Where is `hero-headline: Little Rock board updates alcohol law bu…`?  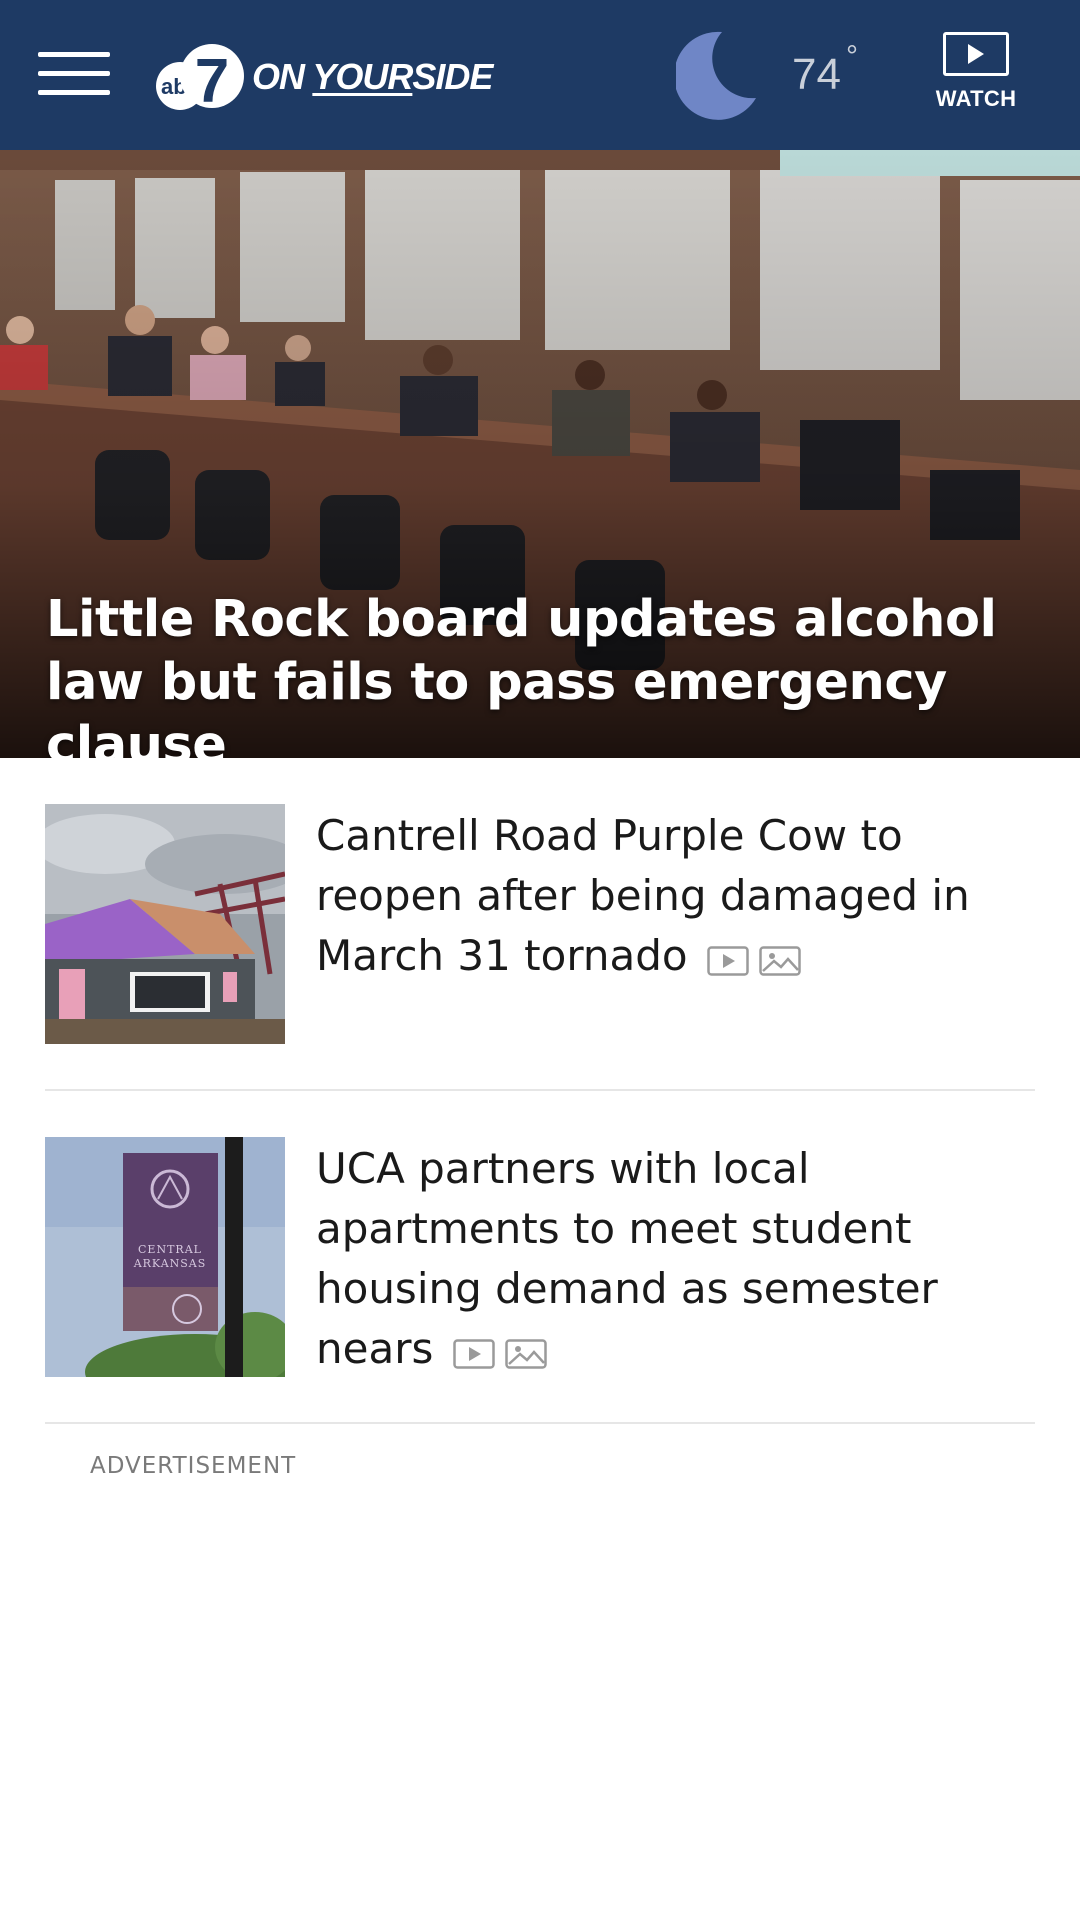 hero-headline: Little Rock board updates alcohol law bu… is located at coordinates (556, 673).